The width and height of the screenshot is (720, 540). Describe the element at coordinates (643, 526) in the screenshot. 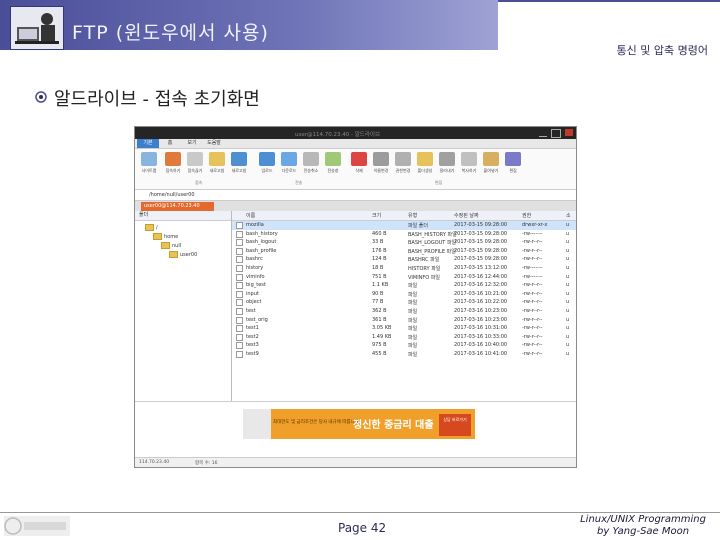

I see `course-credit: Linux/UNIX Programming by Yang-Sae Moon` at that location.